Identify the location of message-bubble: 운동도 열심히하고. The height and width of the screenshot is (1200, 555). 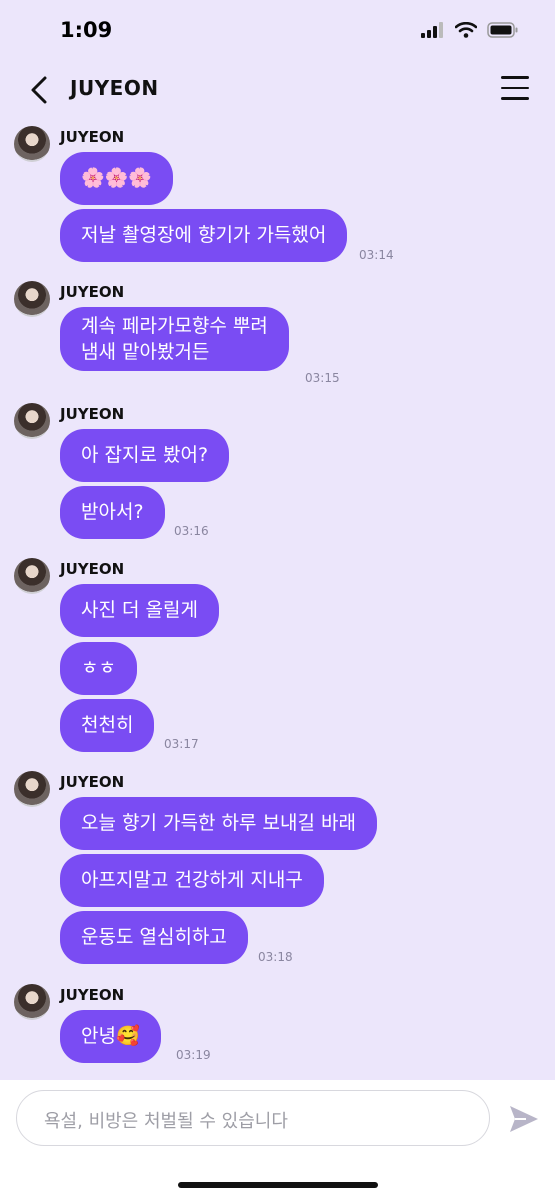
(154, 937).